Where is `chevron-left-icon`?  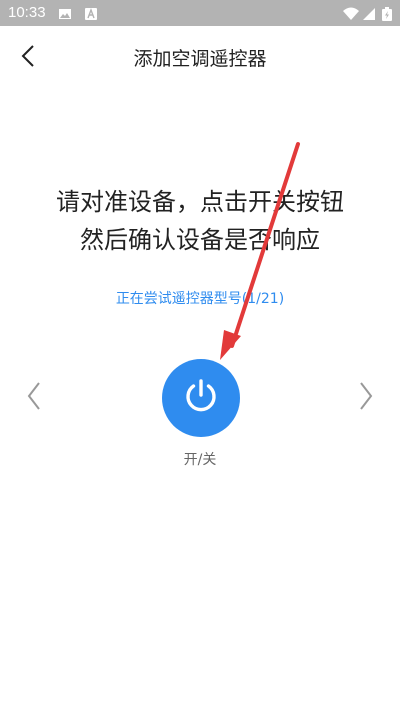
chevron-left-icon is located at coordinates (34, 398).